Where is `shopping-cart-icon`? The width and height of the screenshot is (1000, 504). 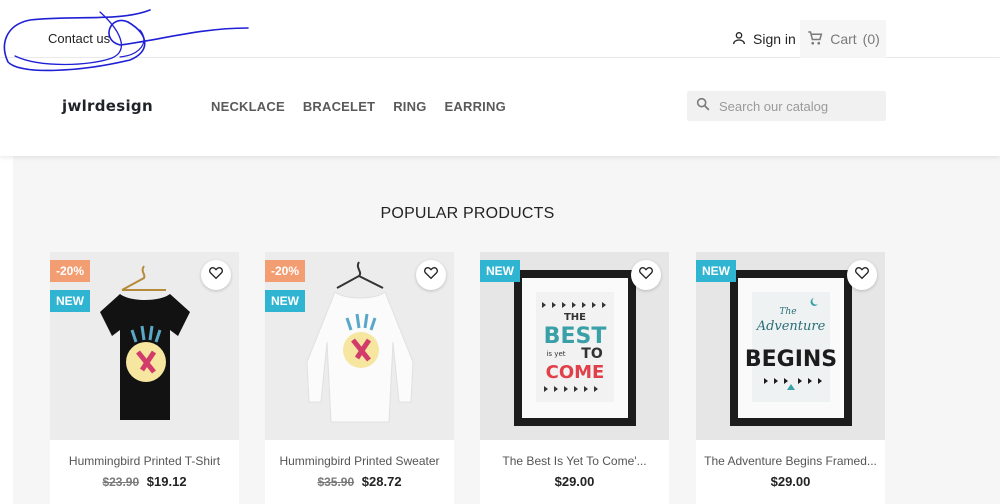 shopping-cart-icon is located at coordinates (815, 39).